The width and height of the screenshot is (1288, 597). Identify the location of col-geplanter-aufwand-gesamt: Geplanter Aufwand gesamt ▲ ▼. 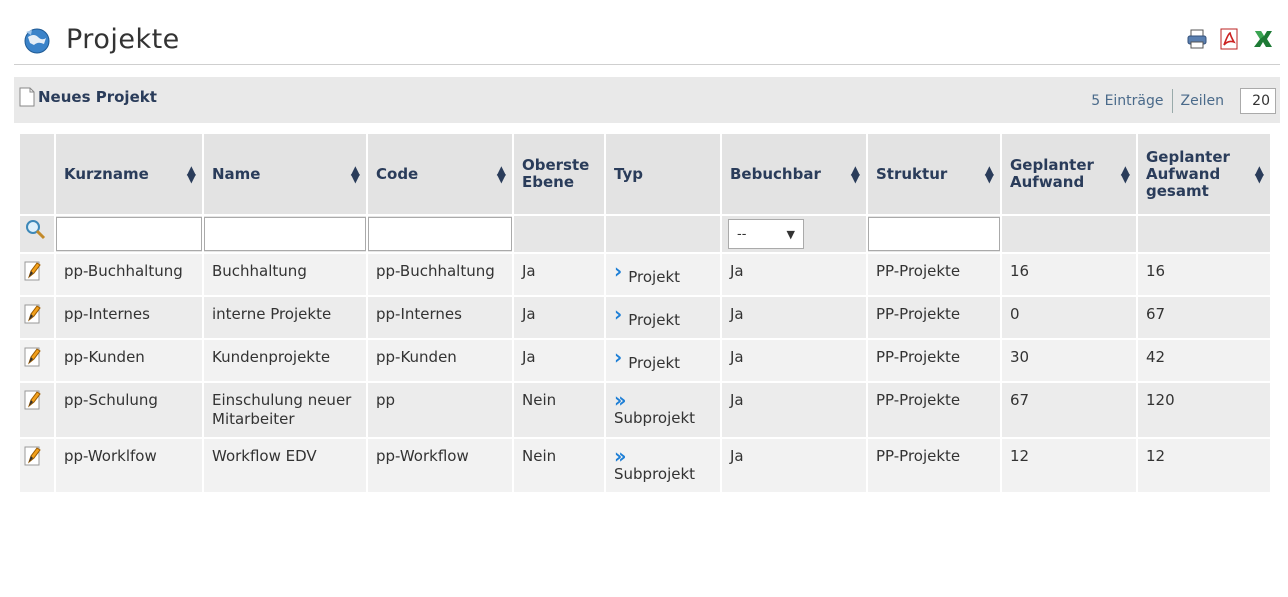
(1204, 174).